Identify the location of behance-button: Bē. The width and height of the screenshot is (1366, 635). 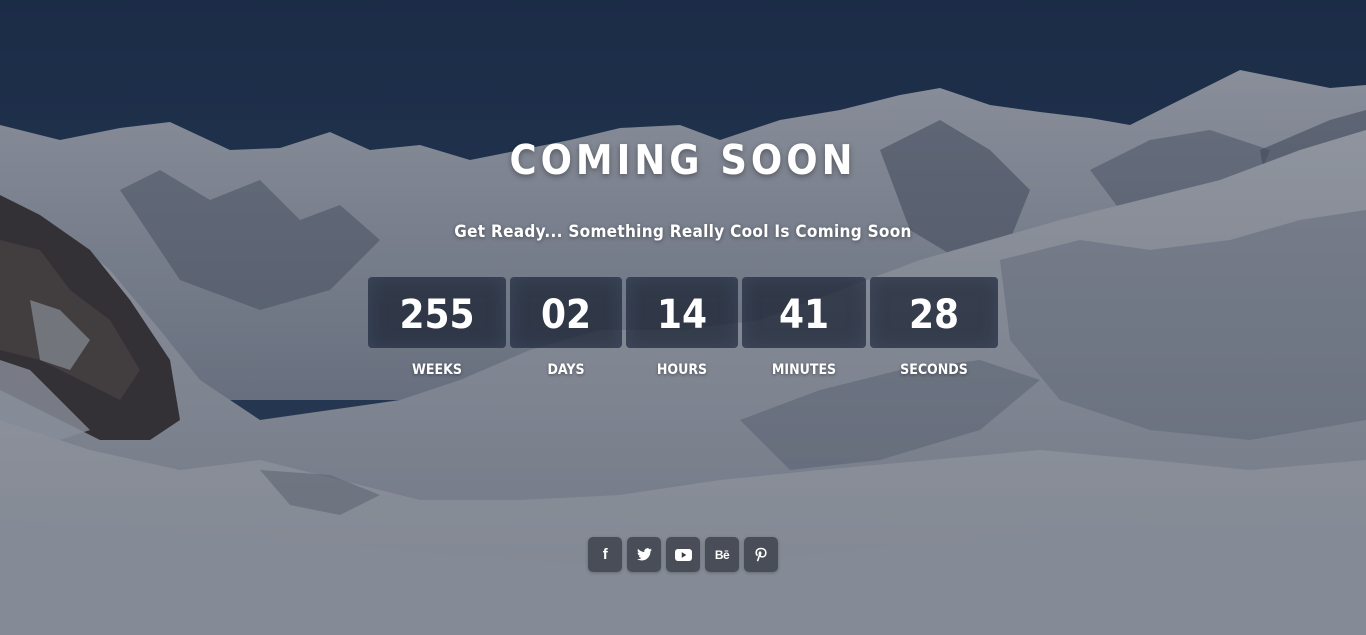
(722, 554).